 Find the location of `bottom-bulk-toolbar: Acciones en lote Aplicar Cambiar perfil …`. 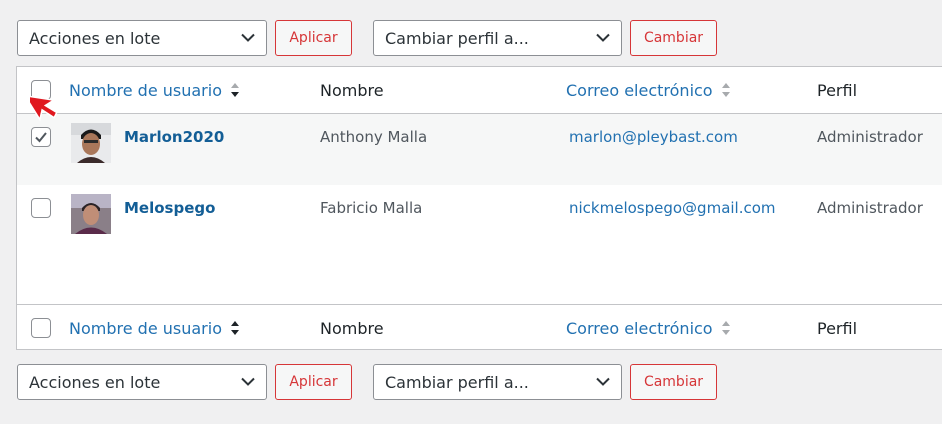

bottom-bulk-toolbar: Acciones en lote Aplicar Cambiar perfil … is located at coordinates (367, 382).